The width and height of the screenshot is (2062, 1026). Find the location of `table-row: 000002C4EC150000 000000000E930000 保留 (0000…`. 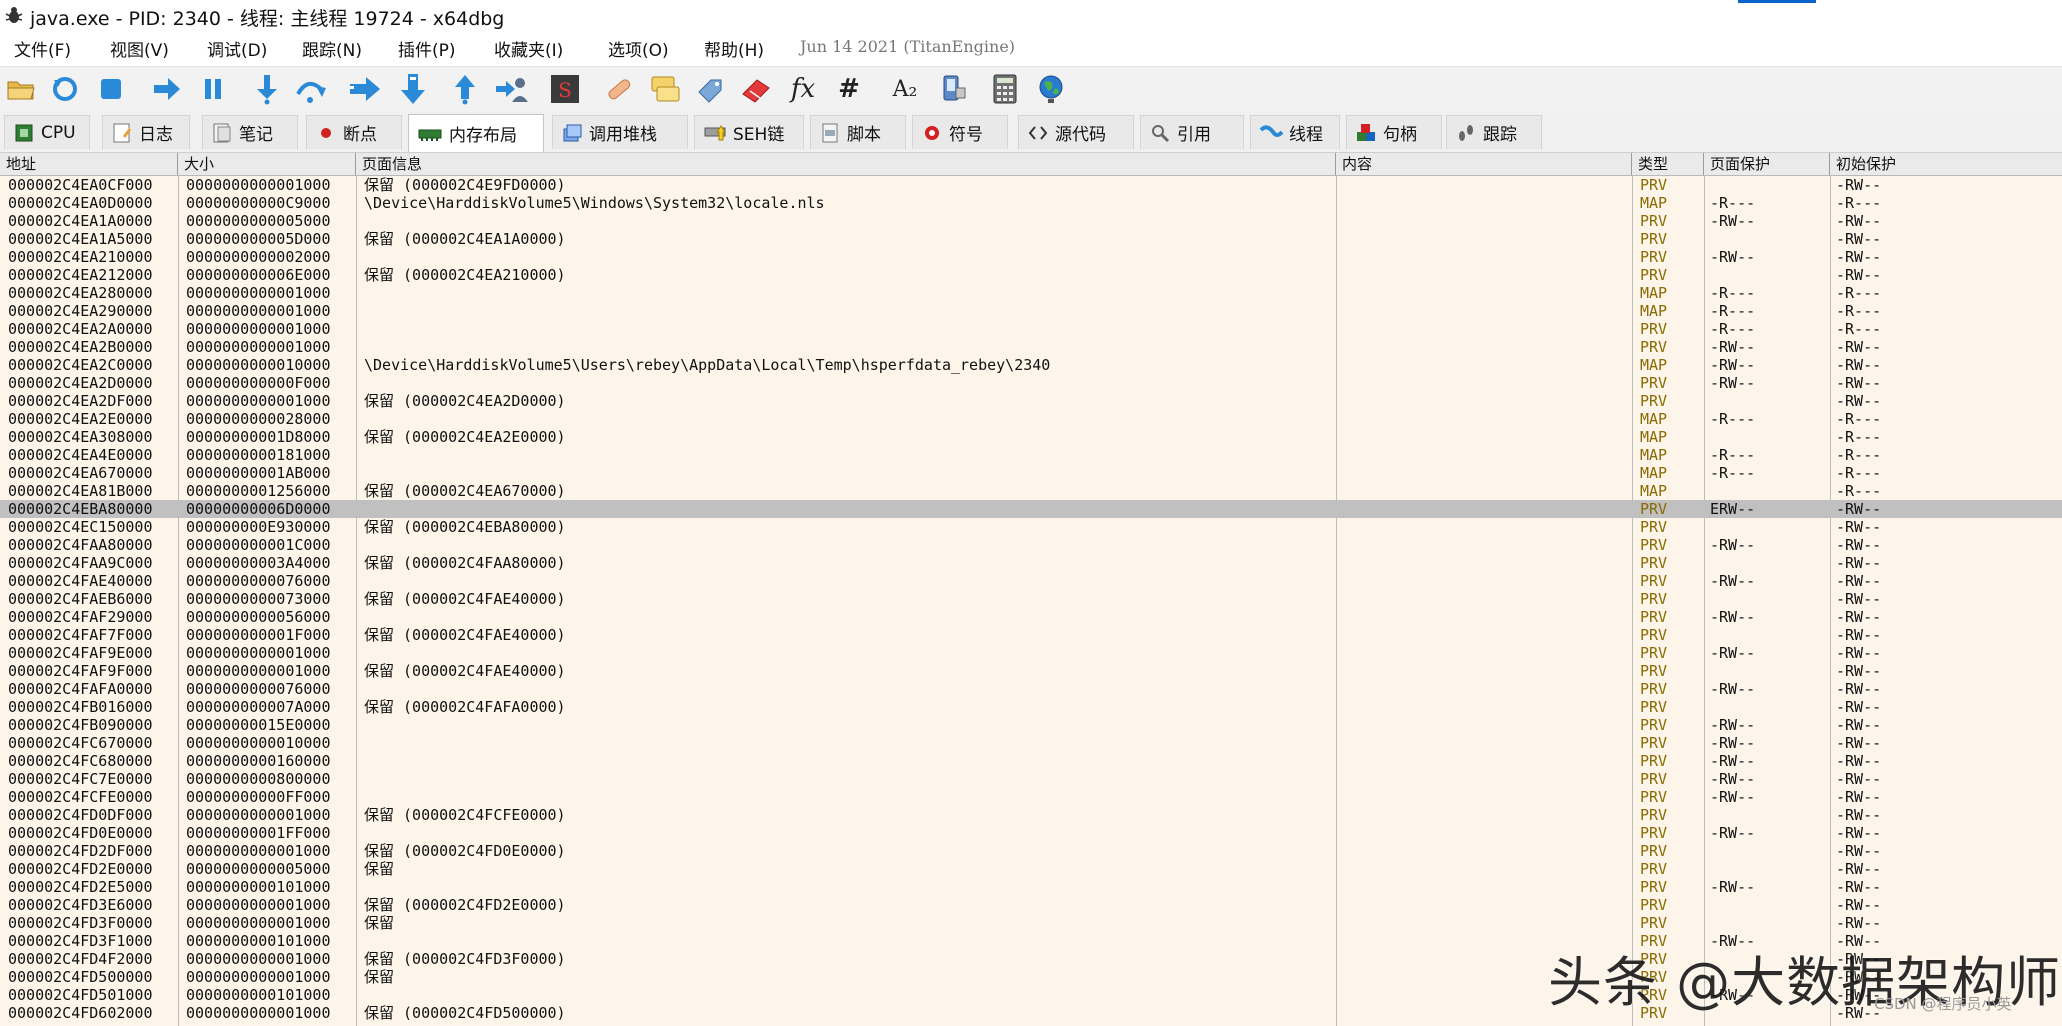

table-row: 000002C4EC150000 000000000E930000 保留 (0000… is located at coordinates (1031, 527).